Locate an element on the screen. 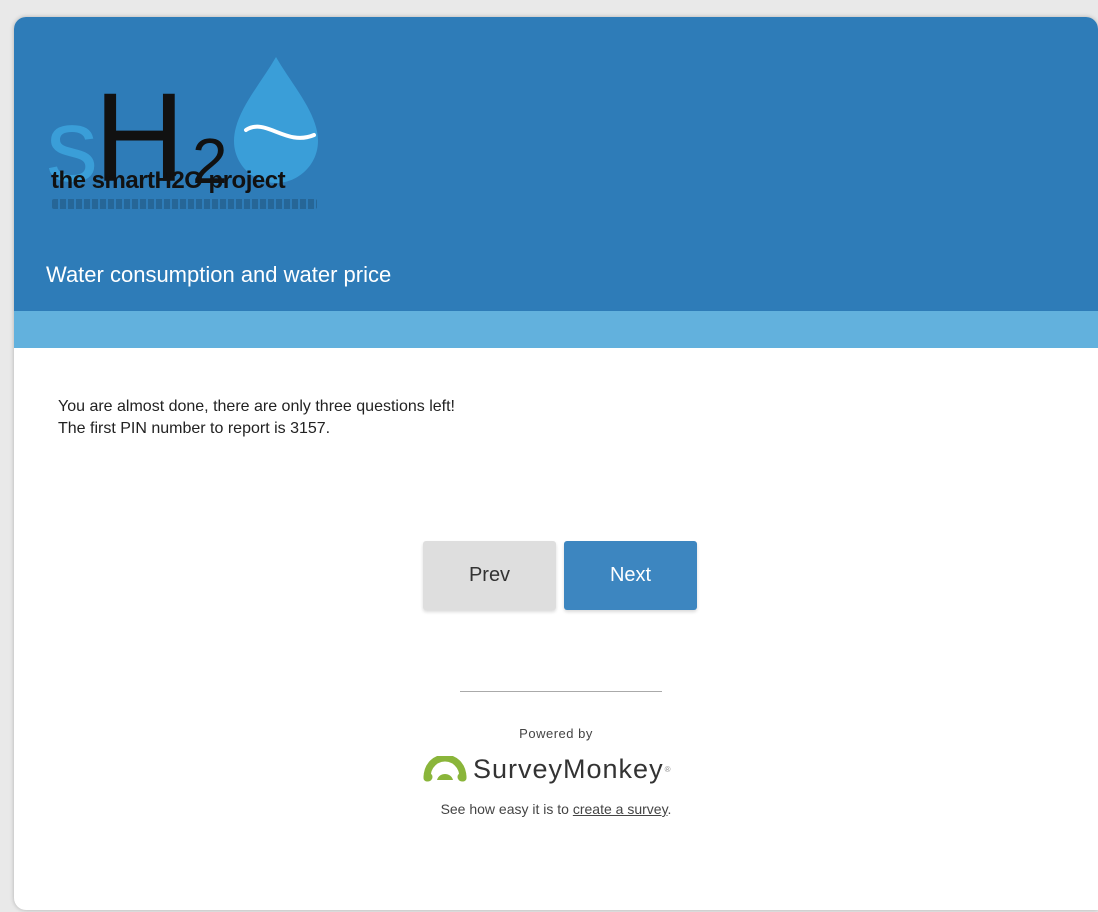 This screenshot has width=1098, height=912. footnote-suffix: . is located at coordinates (669, 809).